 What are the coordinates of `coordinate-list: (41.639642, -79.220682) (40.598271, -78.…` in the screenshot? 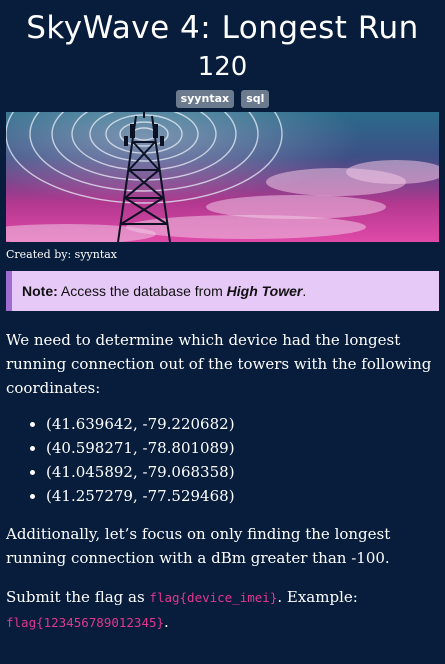 It's located at (222, 460).